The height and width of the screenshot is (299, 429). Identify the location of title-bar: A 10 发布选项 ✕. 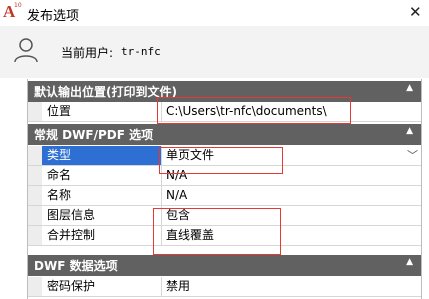
(214, 13).